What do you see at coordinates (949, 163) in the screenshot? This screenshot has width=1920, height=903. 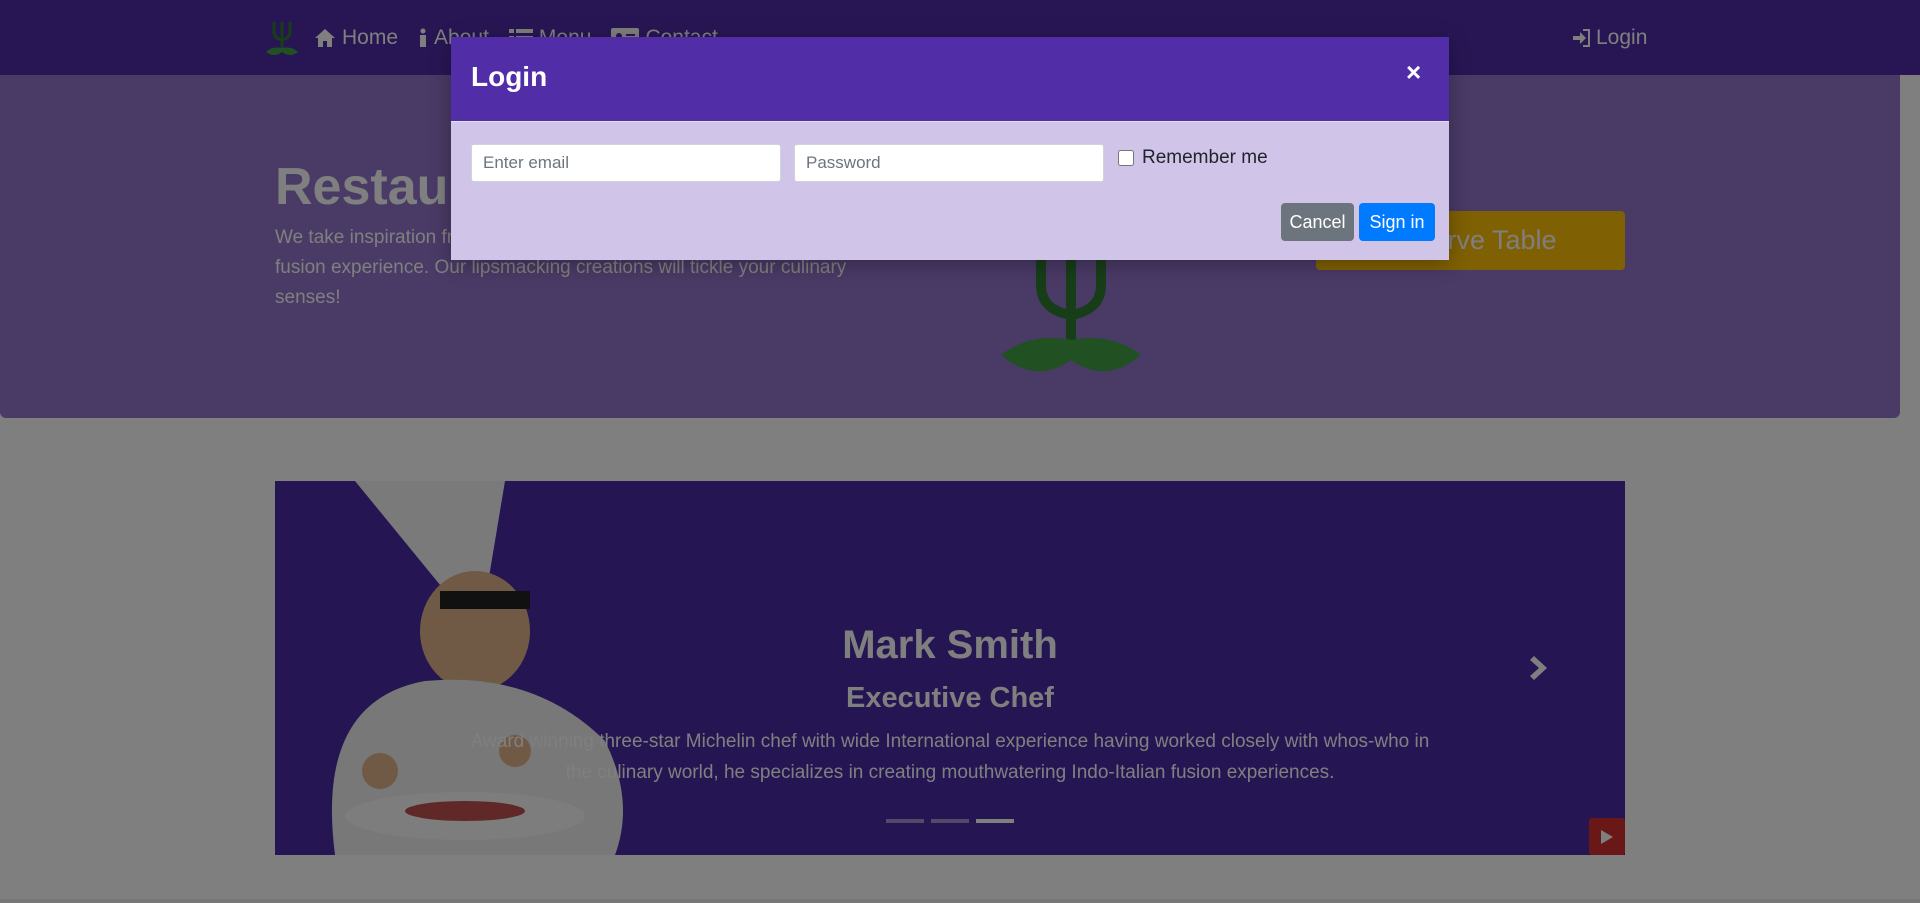 I see `password-field` at bounding box center [949, 163].